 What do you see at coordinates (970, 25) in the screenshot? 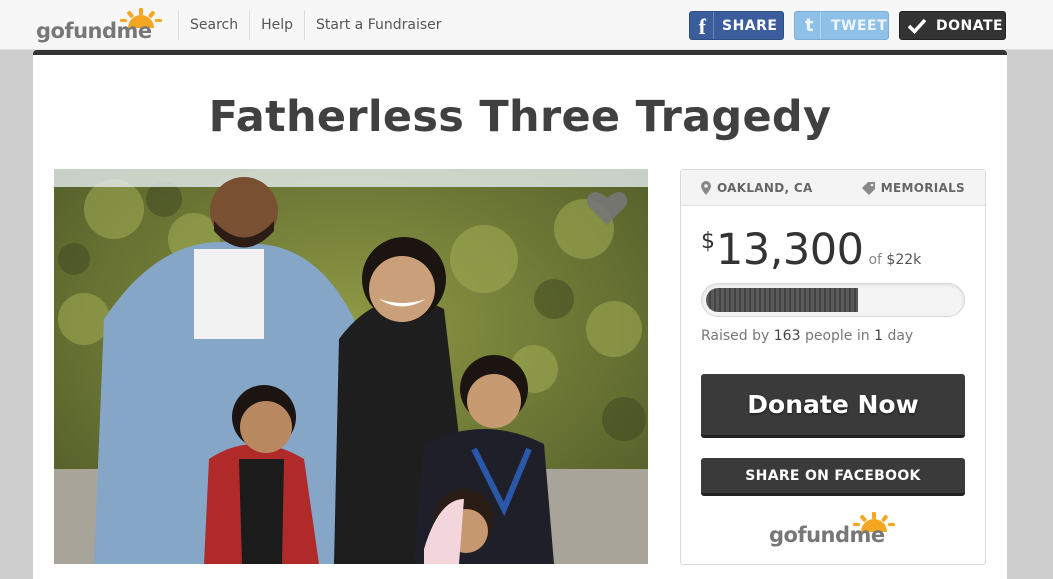
I see `donate-label: DONATE` at bounding box center [970, 25].